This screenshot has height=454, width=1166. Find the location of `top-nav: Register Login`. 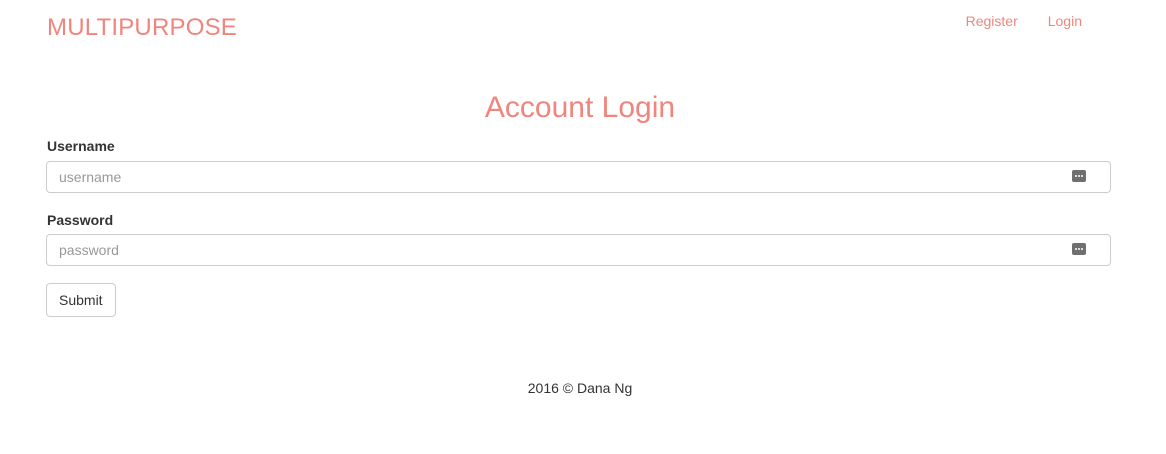

top-nav: Register Login is located at coordinates (1024, 21).